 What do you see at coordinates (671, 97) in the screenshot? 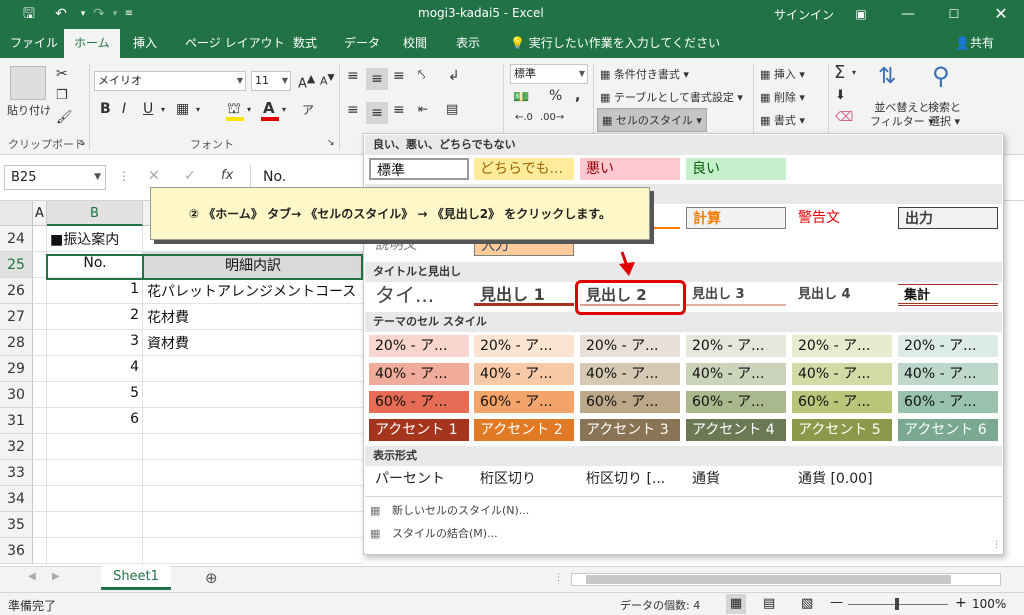
I see `format-as-table-button: ▦ テーブルとして書式設定 ▾` at bounding box center [671, 97].